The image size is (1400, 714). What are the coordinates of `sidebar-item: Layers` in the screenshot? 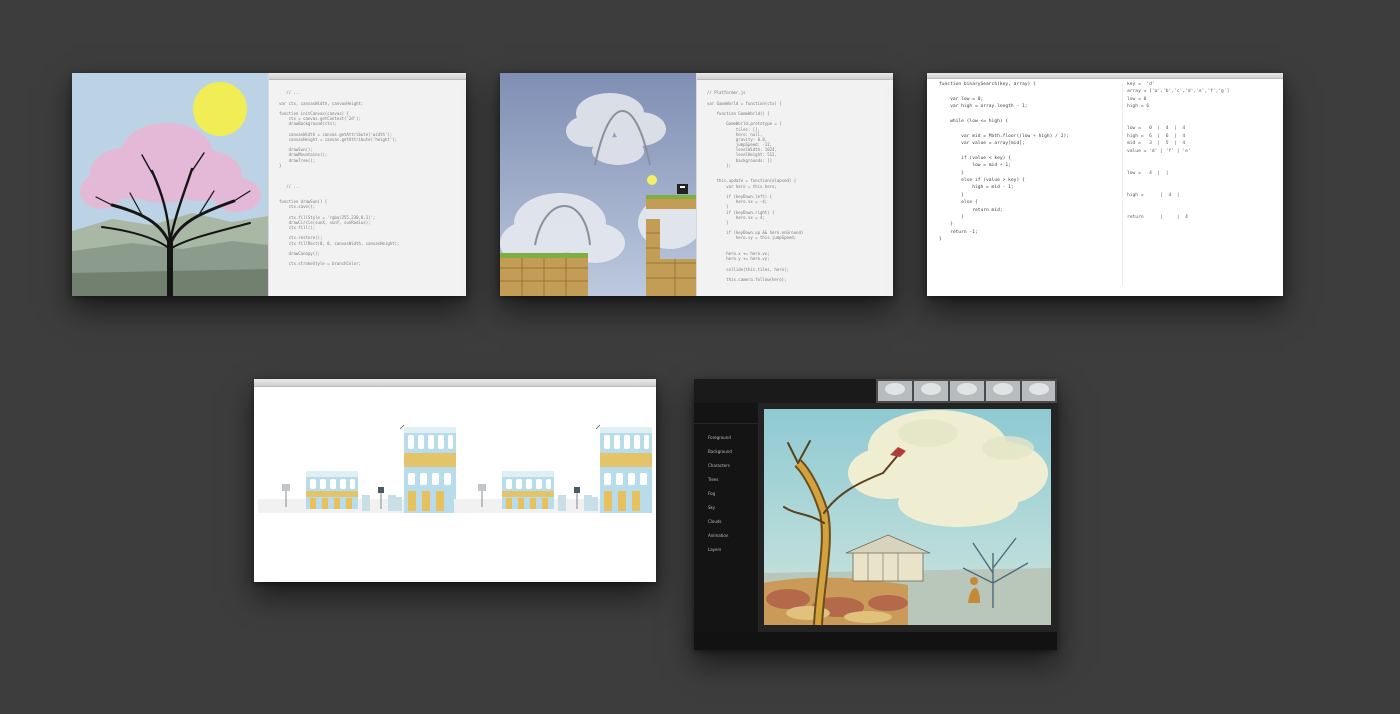 It's located at (726, 549).